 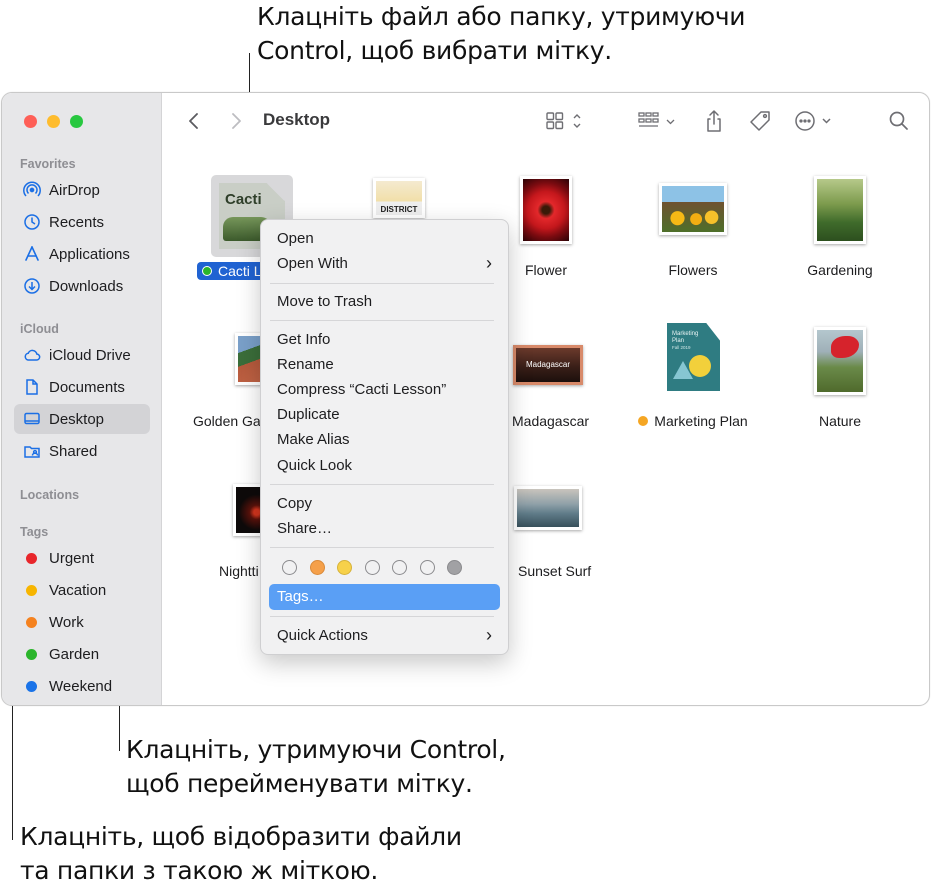 I want to click on sidebar-tag-work: Work, so click(x=82, y=622).